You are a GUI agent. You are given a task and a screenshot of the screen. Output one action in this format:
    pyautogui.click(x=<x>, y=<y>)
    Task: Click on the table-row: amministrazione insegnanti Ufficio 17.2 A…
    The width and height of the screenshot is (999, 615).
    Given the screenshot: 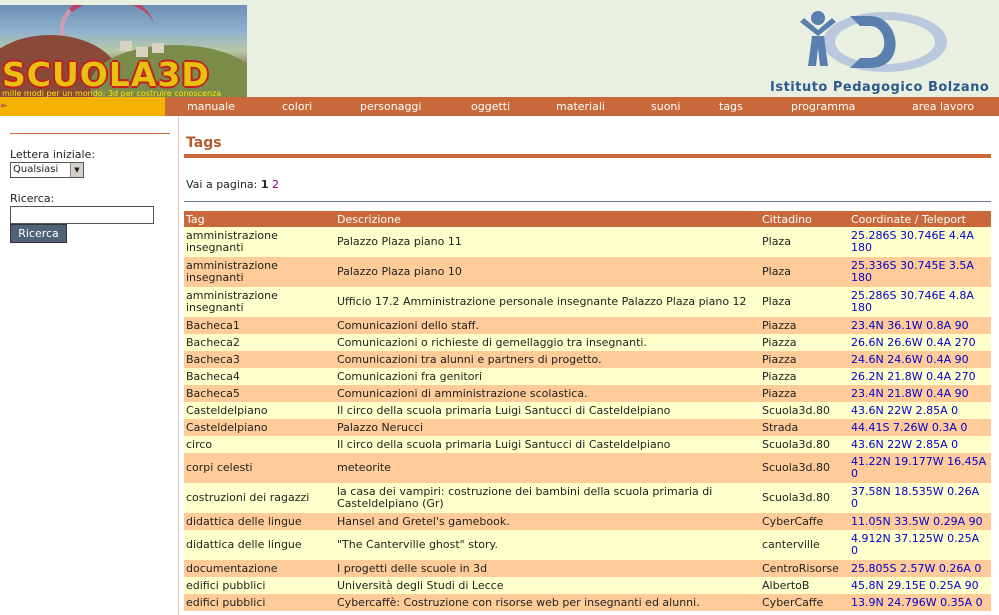 What is the action you would take?
    pyautogui.click(x=587, y=302)
    